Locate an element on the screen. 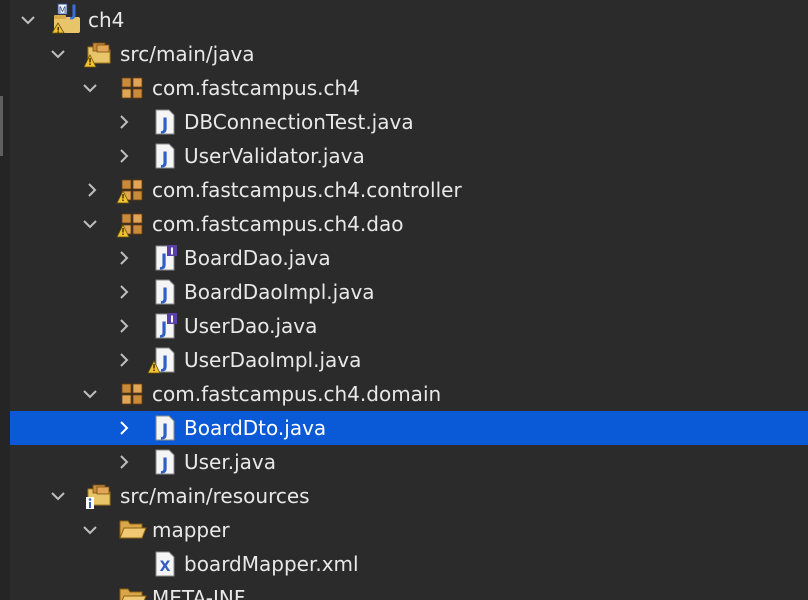 This screenshot has height=600, width=808. java-class-warning-icon: J is located at coordinates (161, 360).